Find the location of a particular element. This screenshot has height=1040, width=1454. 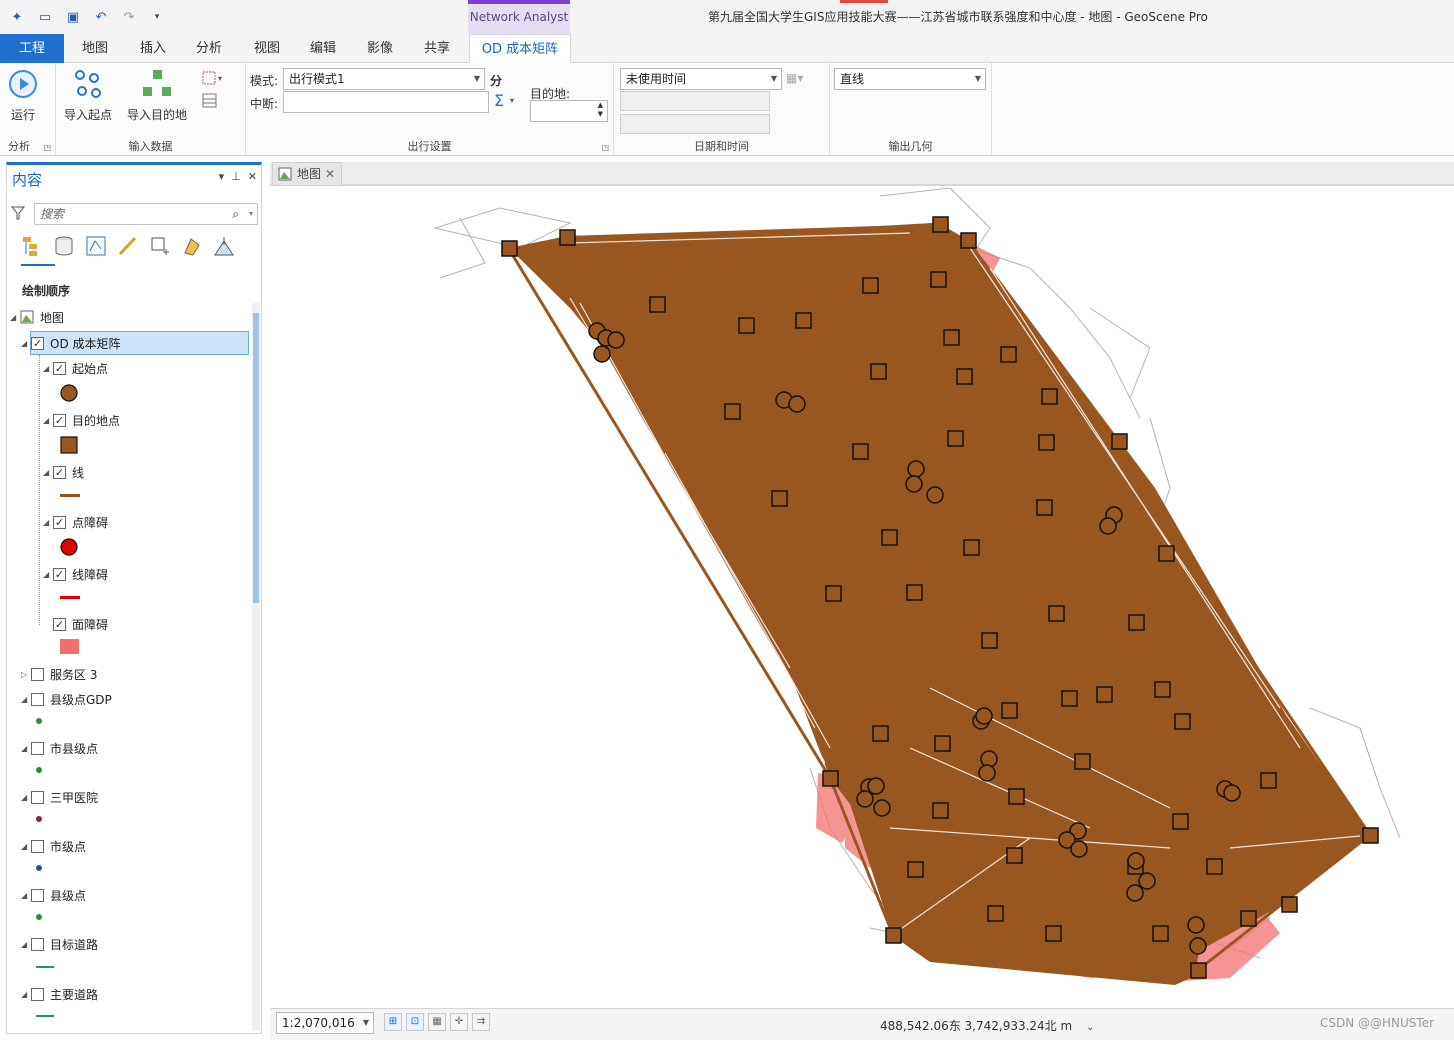

output-shape-combo: 直线 ▼ is located at coordinates (910, 79).